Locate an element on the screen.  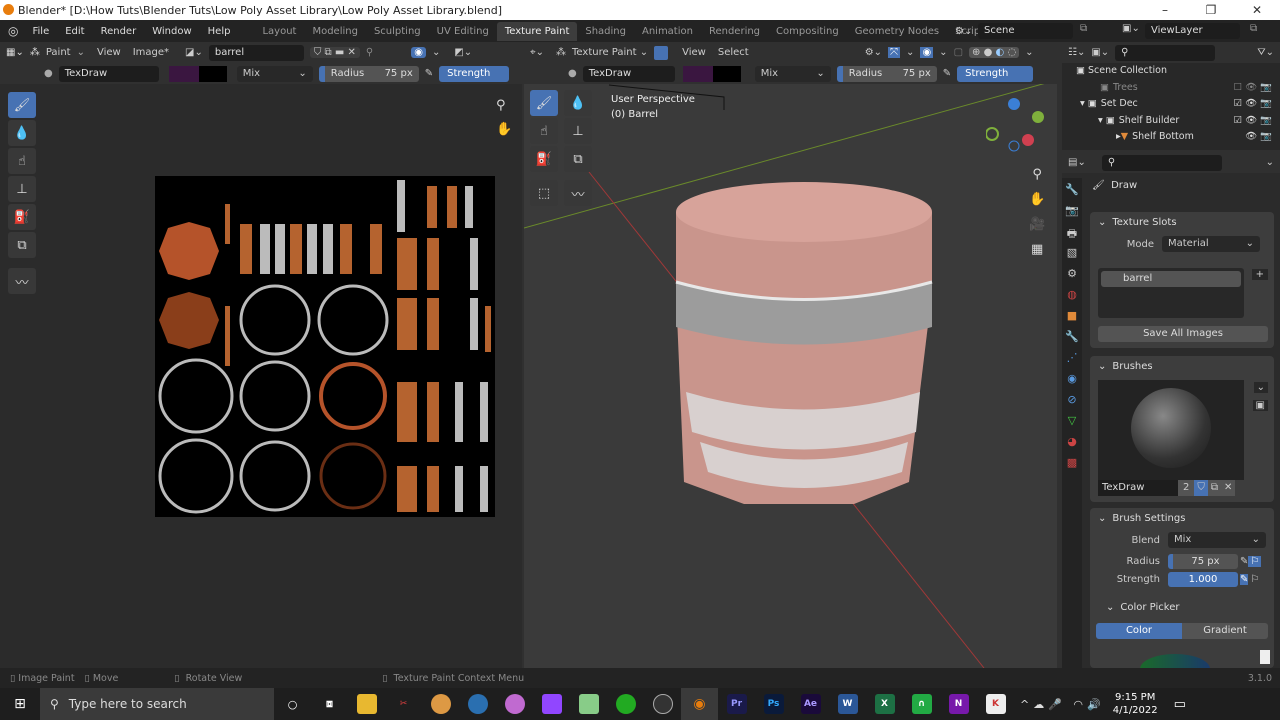
paint-mask-toggle is located at coordinates (661, 52).